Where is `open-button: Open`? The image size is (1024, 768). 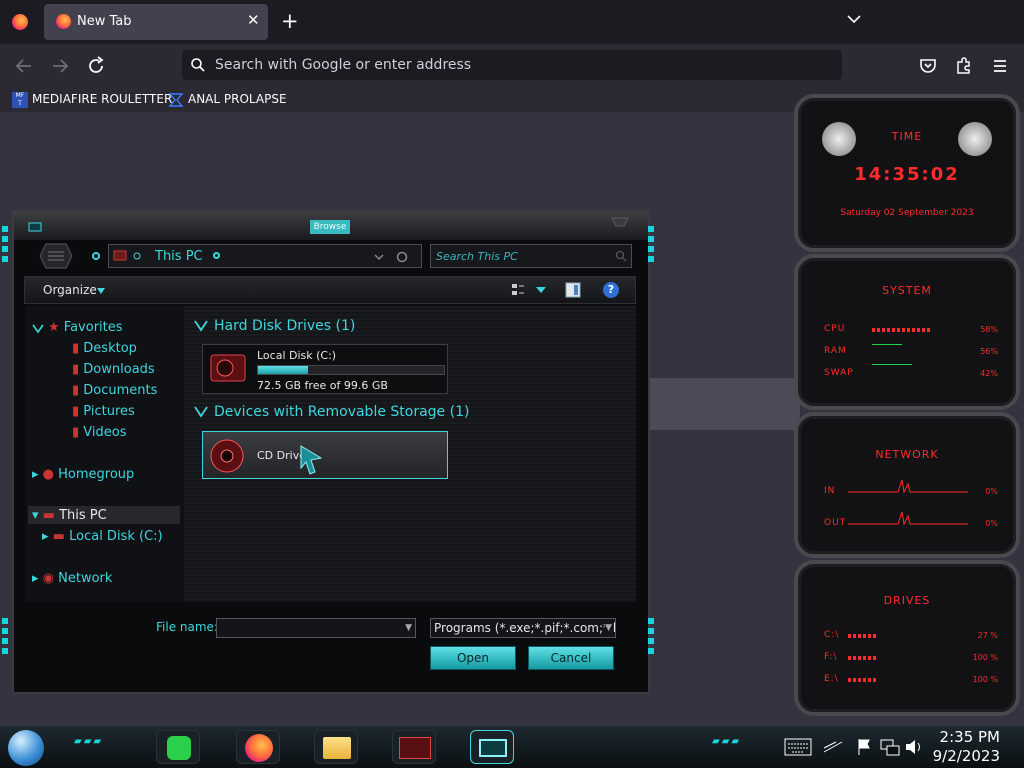
open-button: Open is located at coordinates (473, 658).